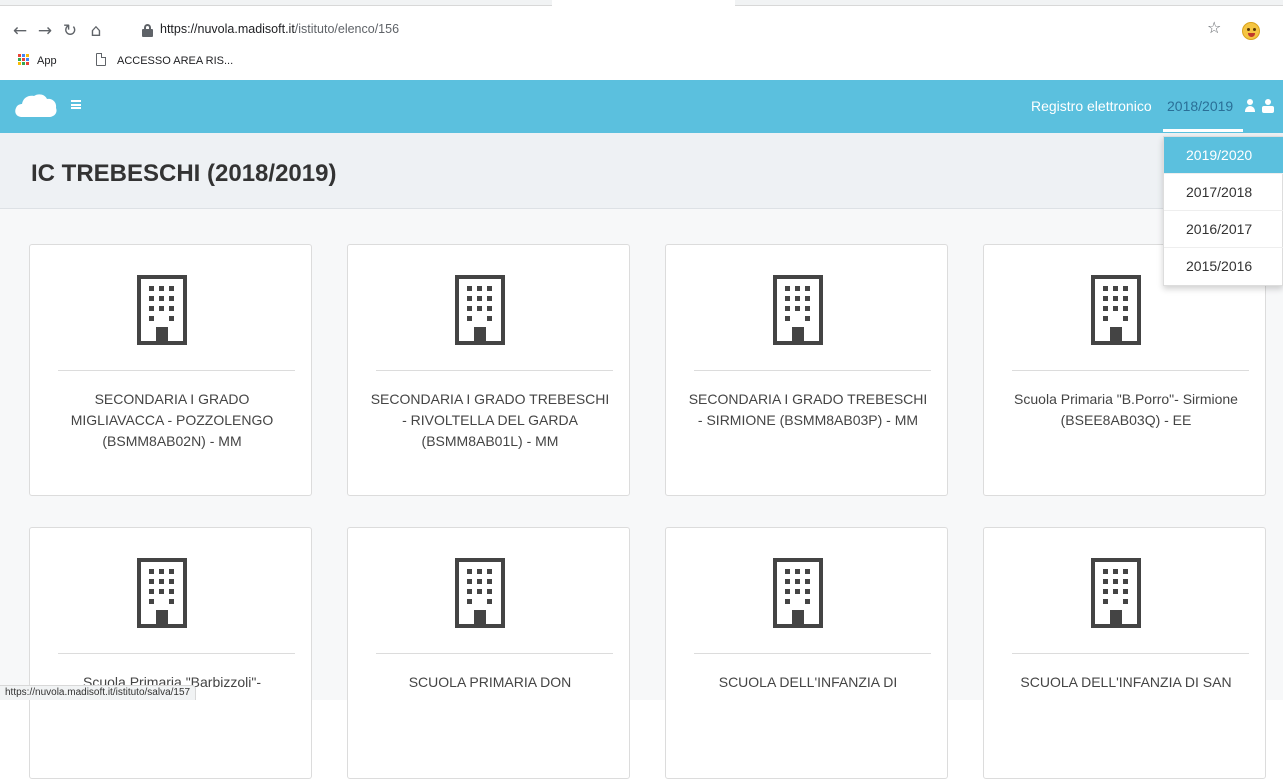 This screenshot has width=1283, height=779. Describe the element at coordinates (147, 30) in the screenshot. I see `lock-icon` at that location.